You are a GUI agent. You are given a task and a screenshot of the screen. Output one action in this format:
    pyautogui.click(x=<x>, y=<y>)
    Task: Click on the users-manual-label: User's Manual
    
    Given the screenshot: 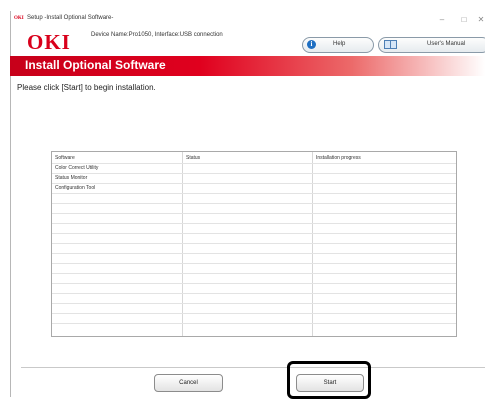 What is the action you would take?
    pyautogui.click(x=446, y=44)
    